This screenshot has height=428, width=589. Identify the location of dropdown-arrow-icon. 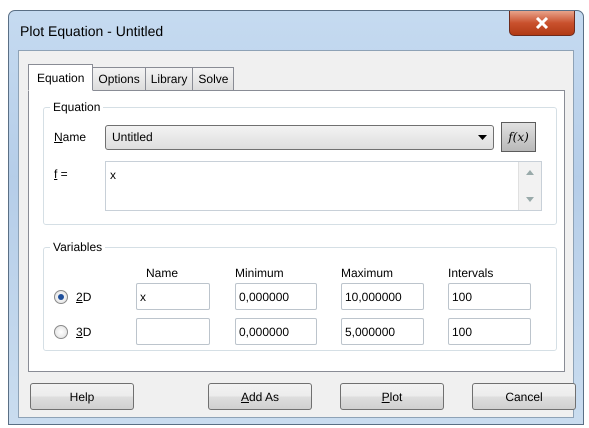
(482, 137).